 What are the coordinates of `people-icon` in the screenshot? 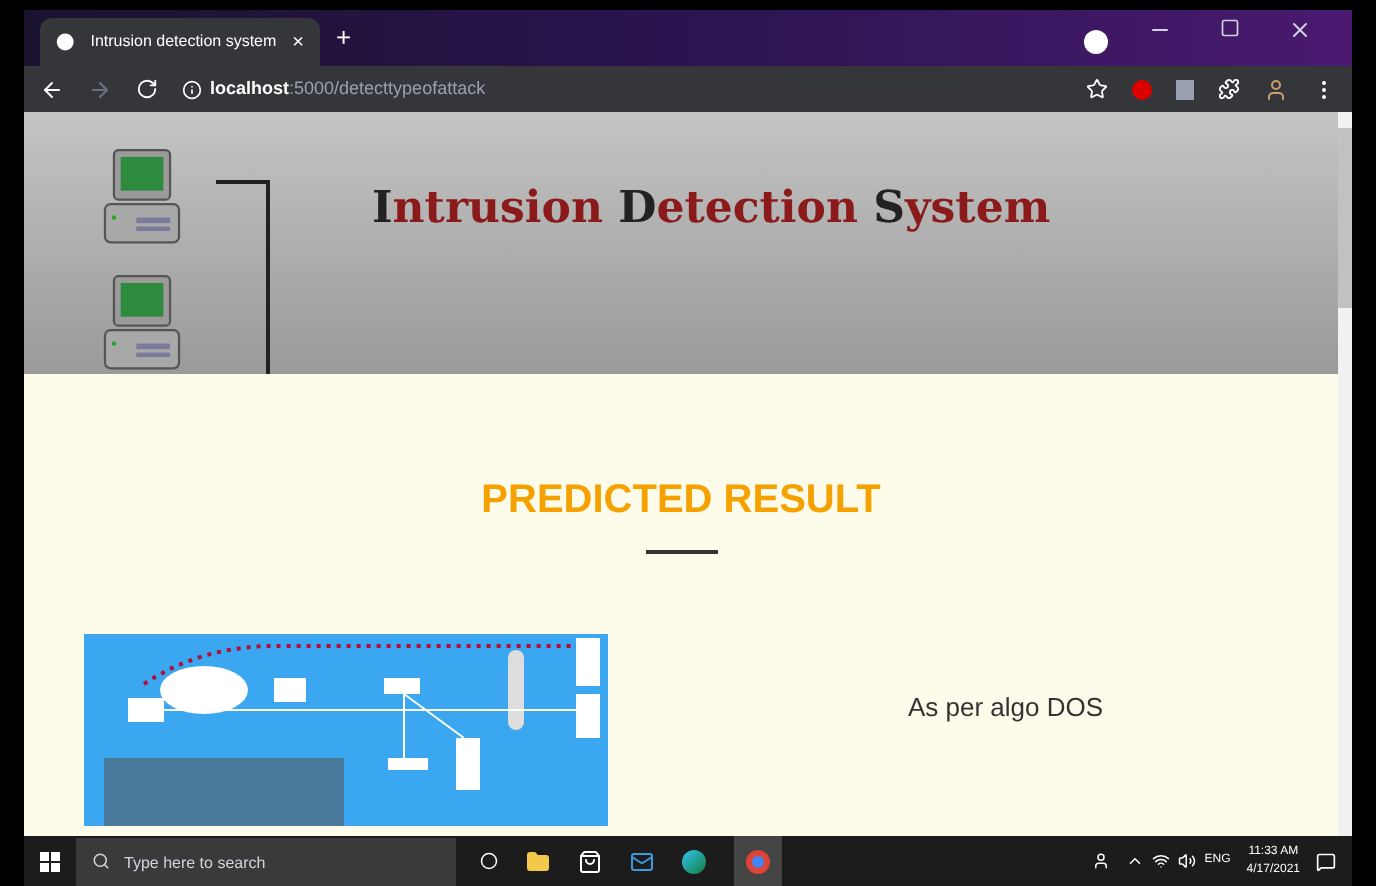 It's located at (1101, 861).